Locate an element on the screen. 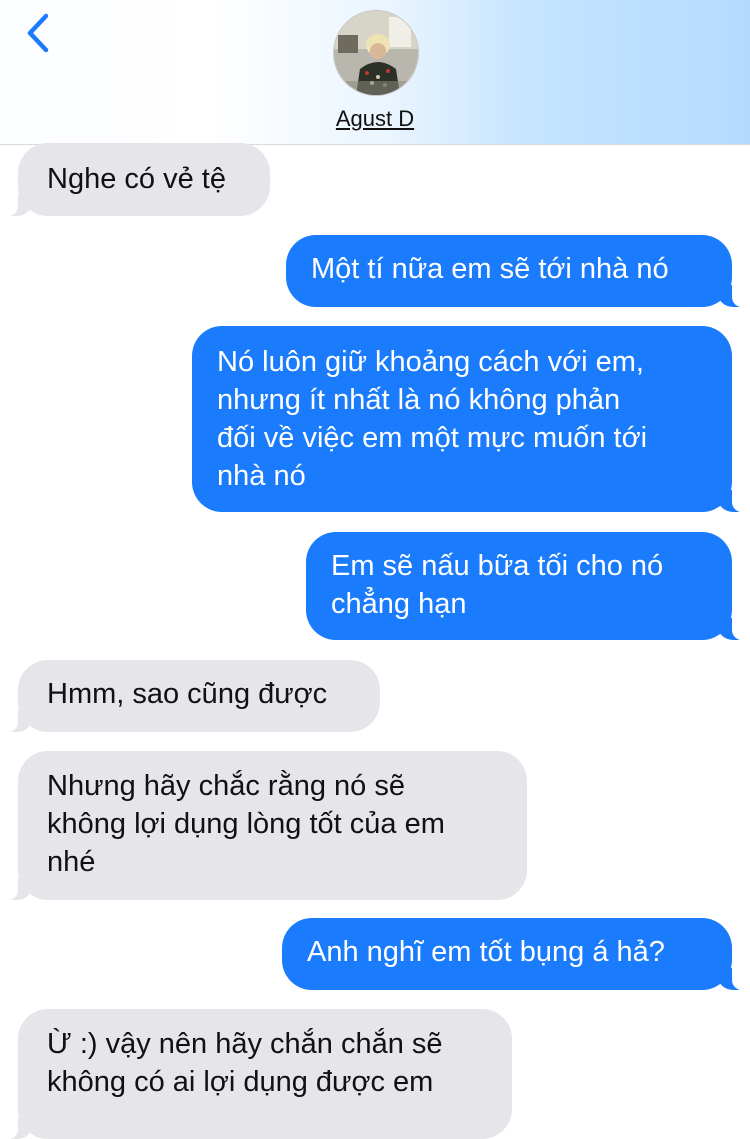 This screenshot has height=1139, width=750. message-text: Ừ :) vậy nên hãy chắn chắn sẽ is located at coordinates (245, 1044).